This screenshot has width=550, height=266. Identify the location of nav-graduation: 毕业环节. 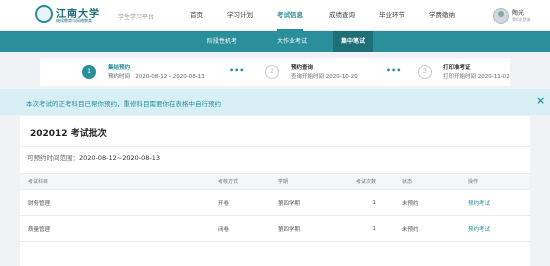
(392, 15).